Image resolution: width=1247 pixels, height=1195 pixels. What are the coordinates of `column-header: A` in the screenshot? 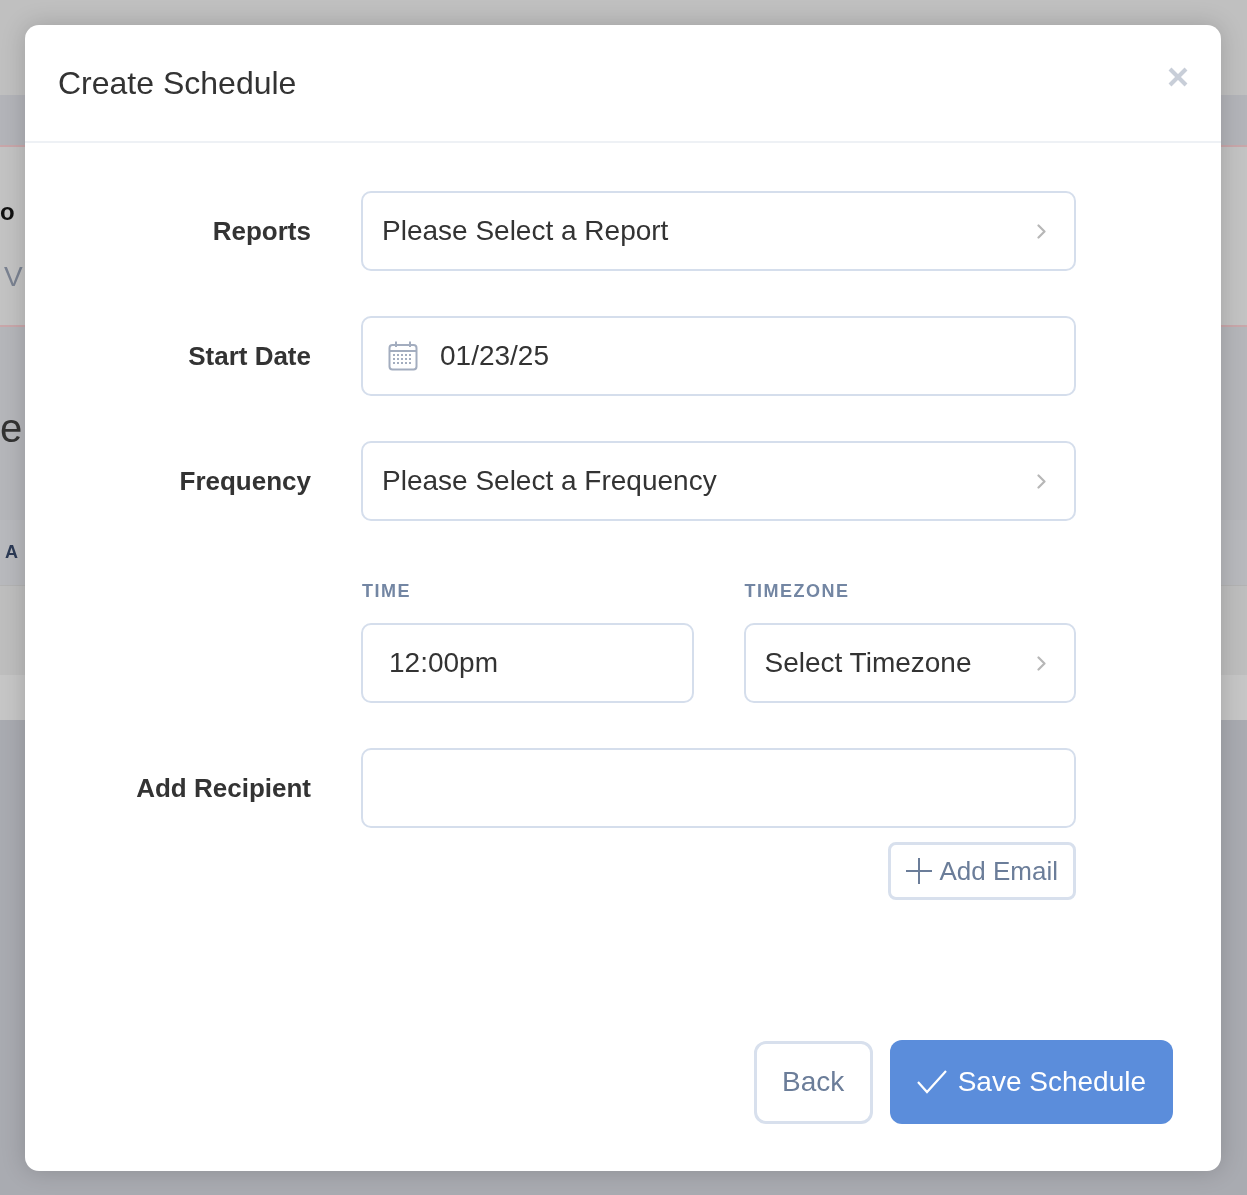 It's located at (11, 552).